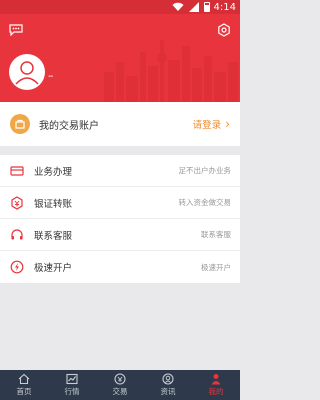 Image resolution: width=320 pixels, height=400 pixels. Describe the element at coordinates (227, 124) in the screenshot. I see `chevron-right-icon: ›` at that location.